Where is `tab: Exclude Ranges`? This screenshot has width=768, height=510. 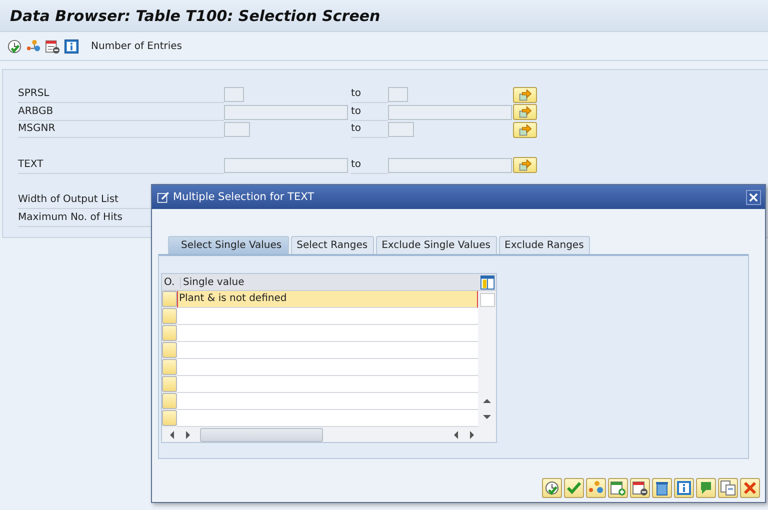
tab: Exclude Ranges is located at coordinates (544, 245).